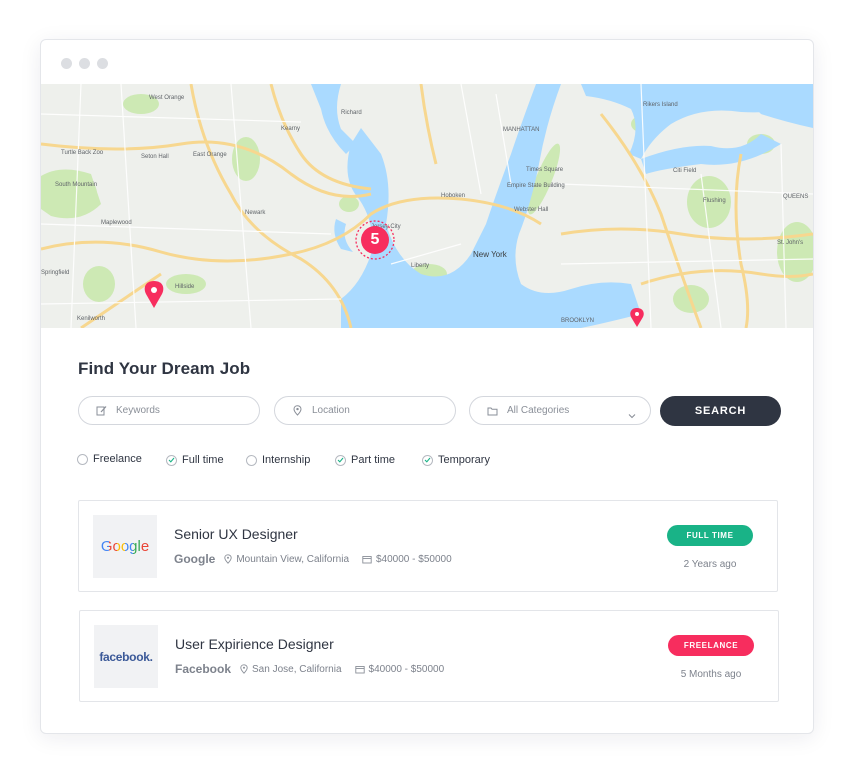 The height and width of the screenshot is (779, 857). Describe the element at coordinates (660, 105) in the screenshot. I see `svg-text: Rikers Island` at that location.